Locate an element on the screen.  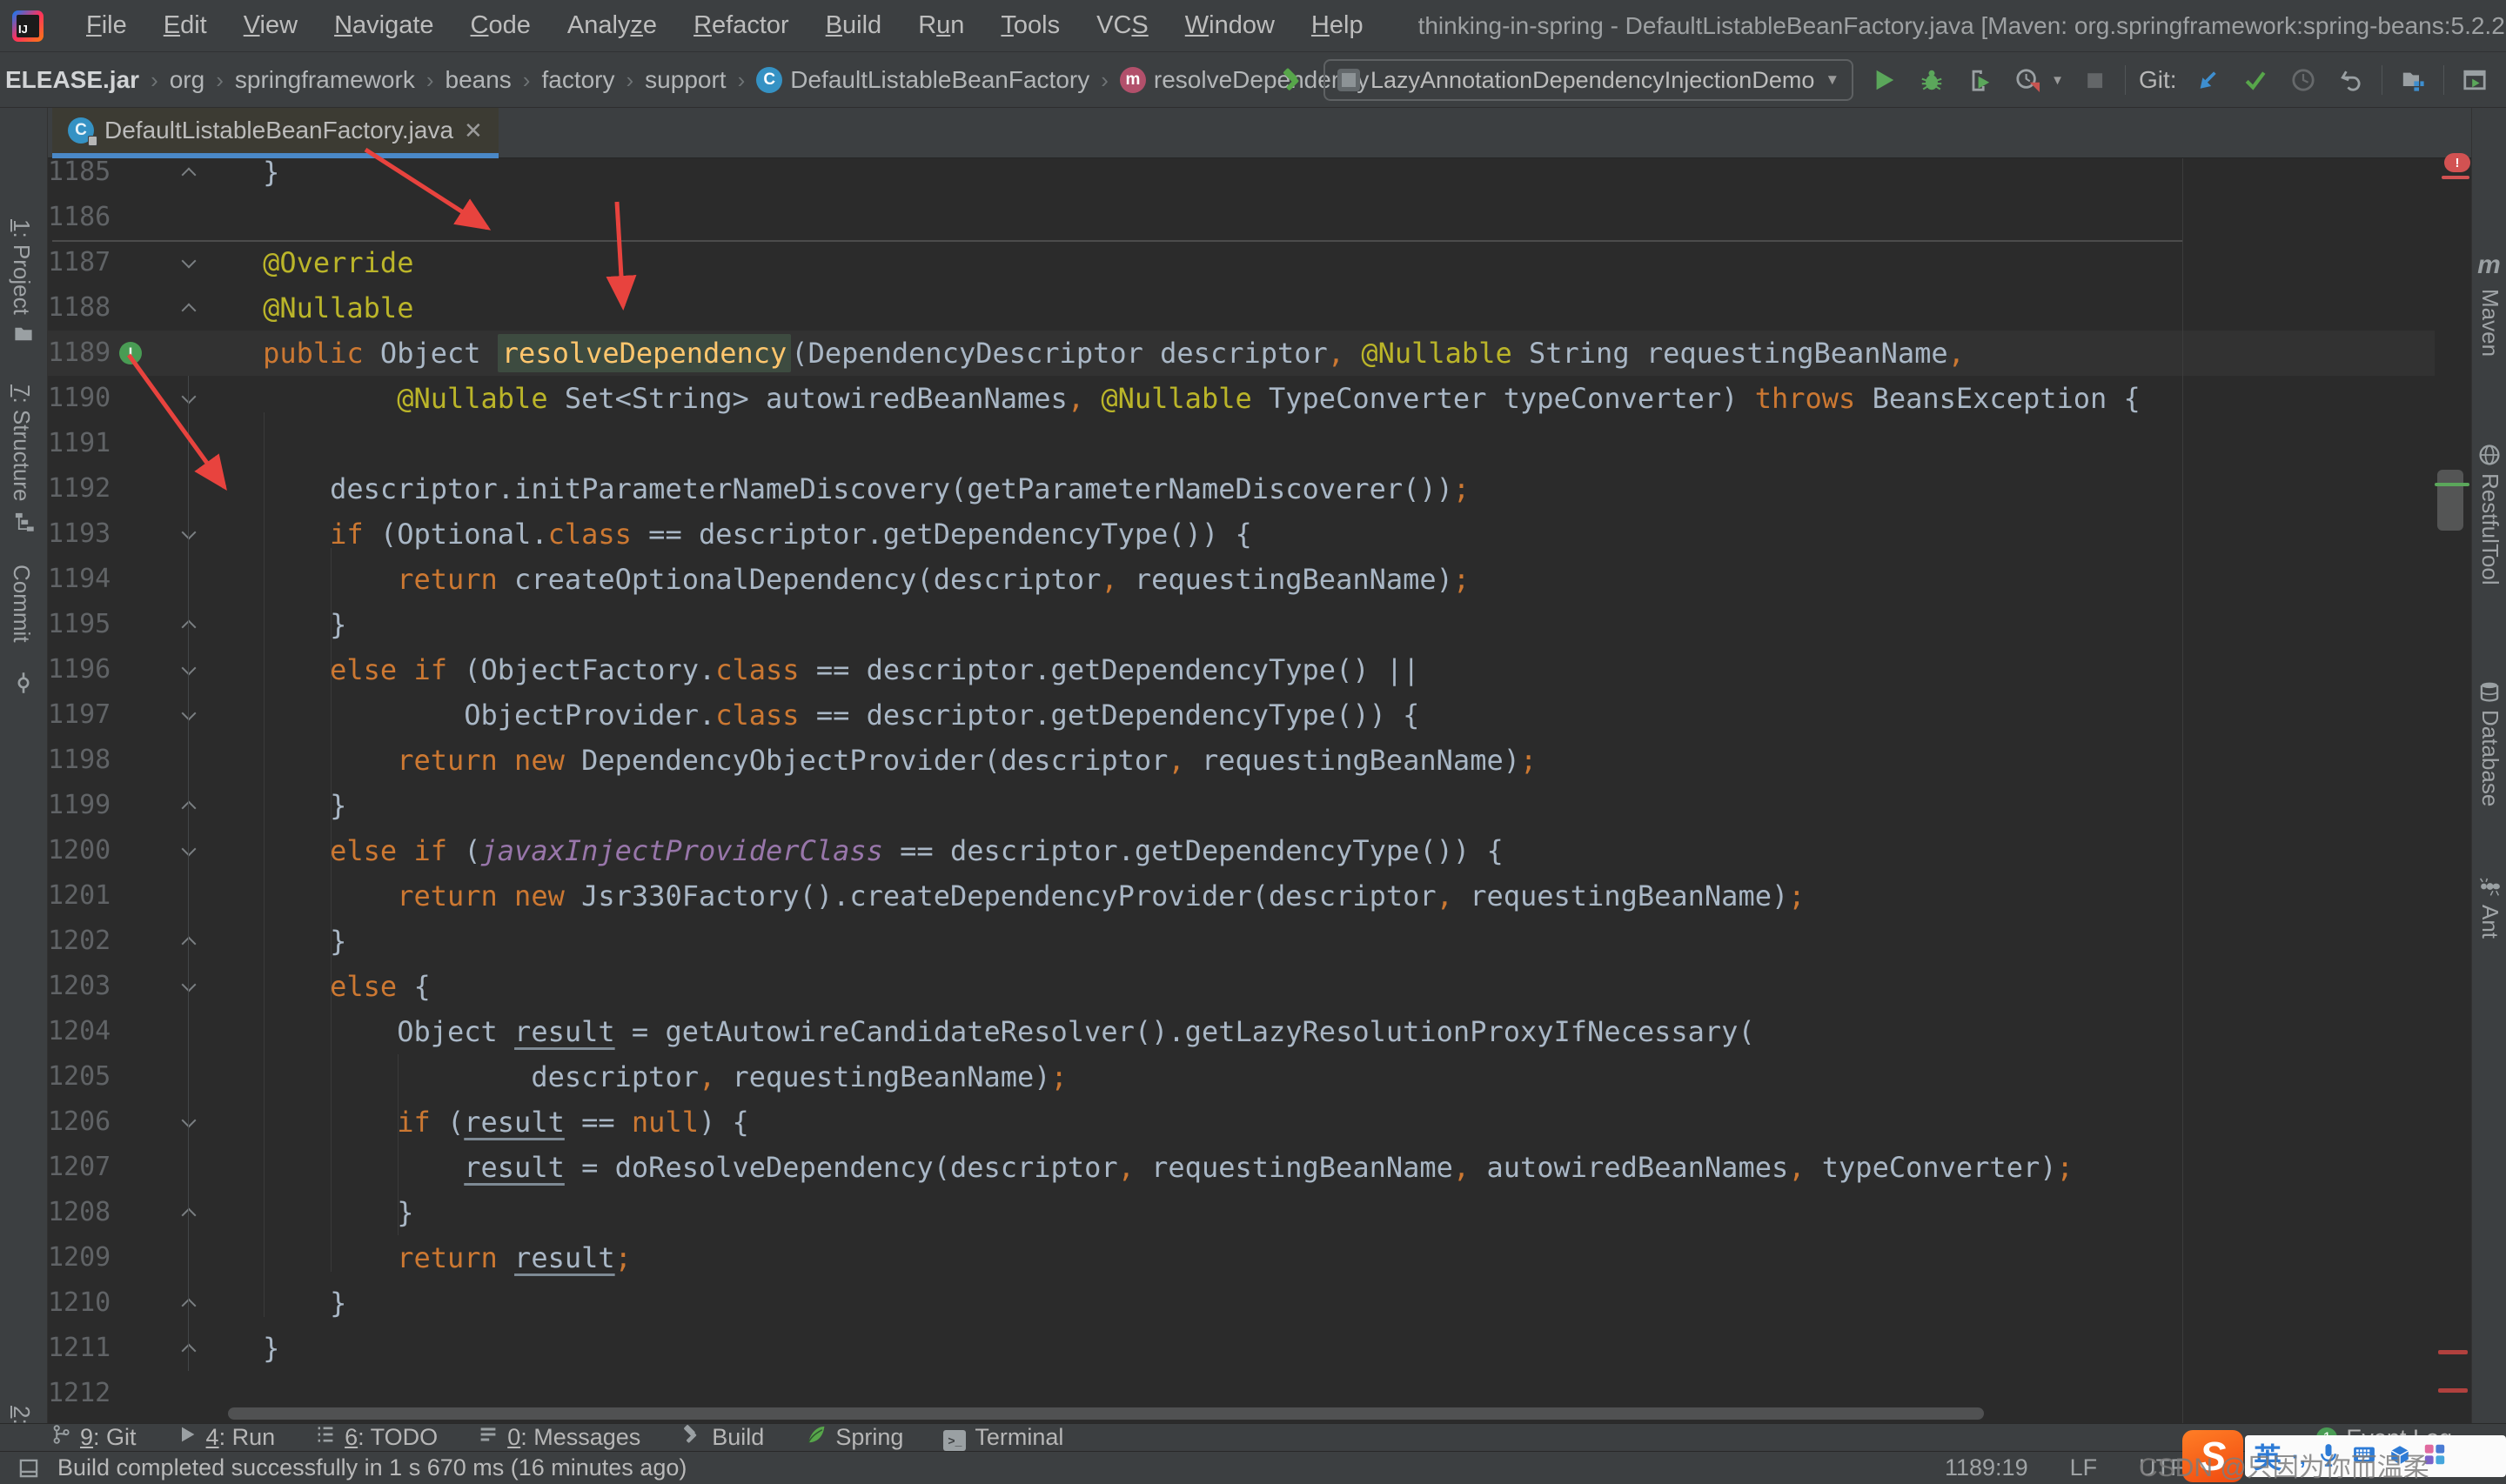
code-line: 1206 if (result == null) { is located at coordinates (1241, 1122).